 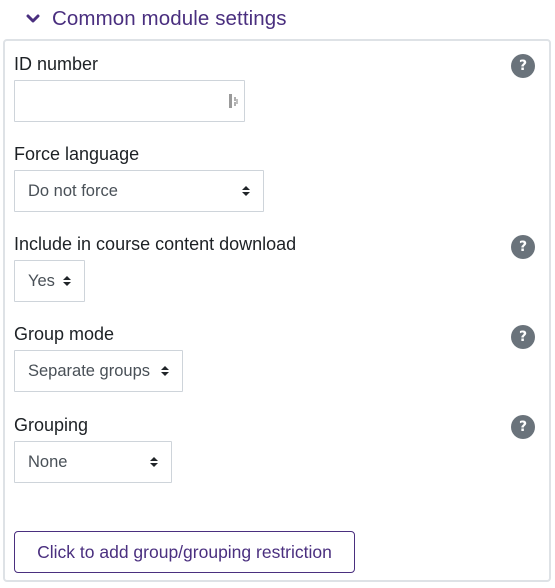 I want to click on force-language-select: Do not force, so click(x=139, y=191).